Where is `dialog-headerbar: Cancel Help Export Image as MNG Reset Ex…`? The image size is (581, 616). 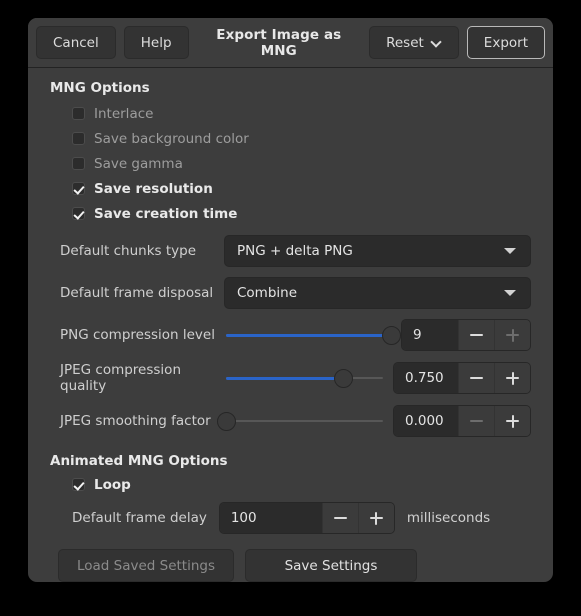
dialog-headerbar: Cancel Help Export Image as MNG Reset Ex… is located at coordinates (290, 43).